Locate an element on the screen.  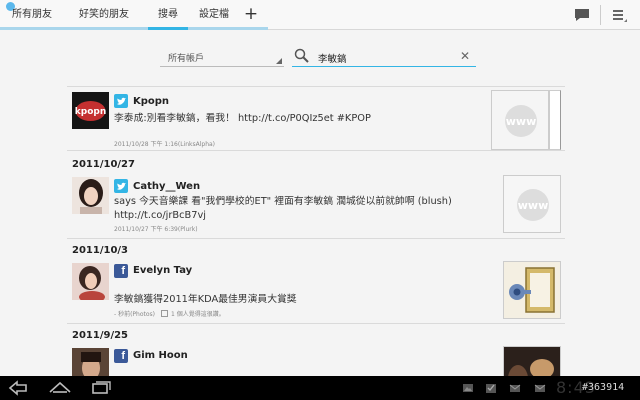
account-select-value: 所有帳戶 is located at coordinates (186, 59).